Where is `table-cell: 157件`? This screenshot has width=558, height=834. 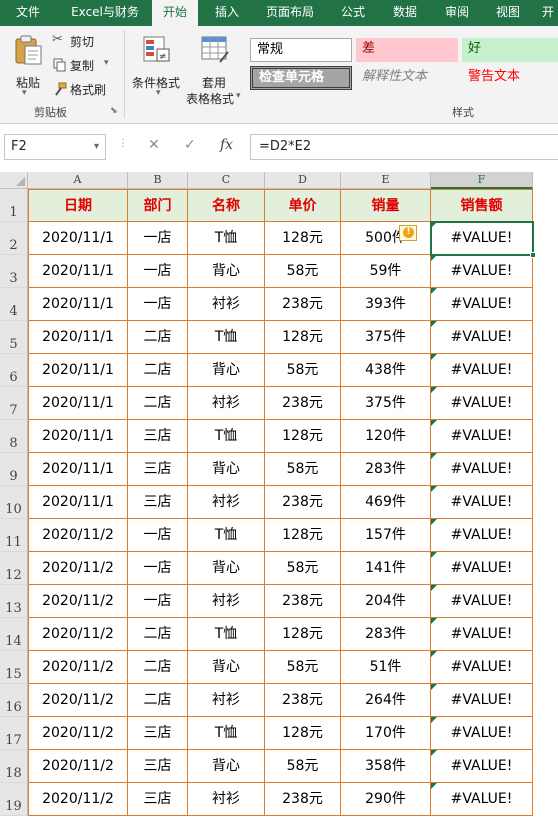
table-cell: 157件 is located at coordinates (386, 535).